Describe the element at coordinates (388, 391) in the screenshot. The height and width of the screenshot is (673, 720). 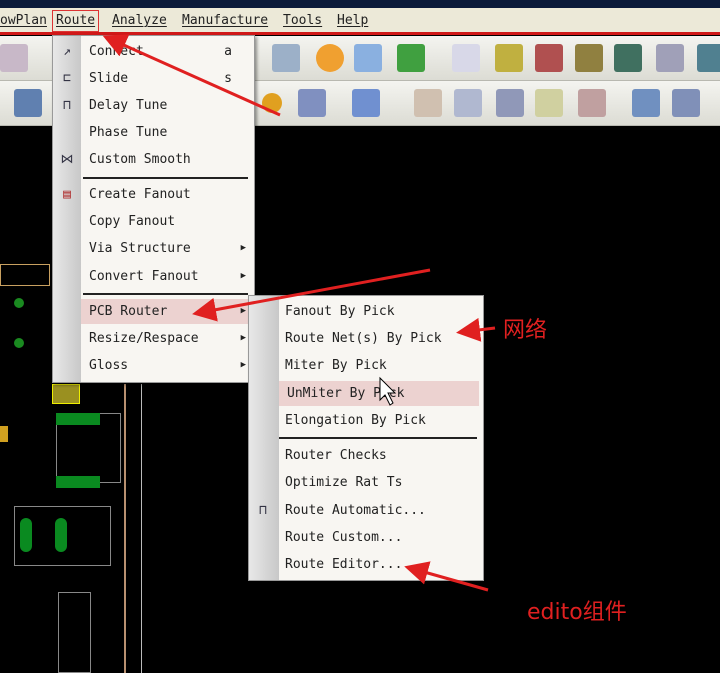
I see `mouse-cursor-icon` at that location.